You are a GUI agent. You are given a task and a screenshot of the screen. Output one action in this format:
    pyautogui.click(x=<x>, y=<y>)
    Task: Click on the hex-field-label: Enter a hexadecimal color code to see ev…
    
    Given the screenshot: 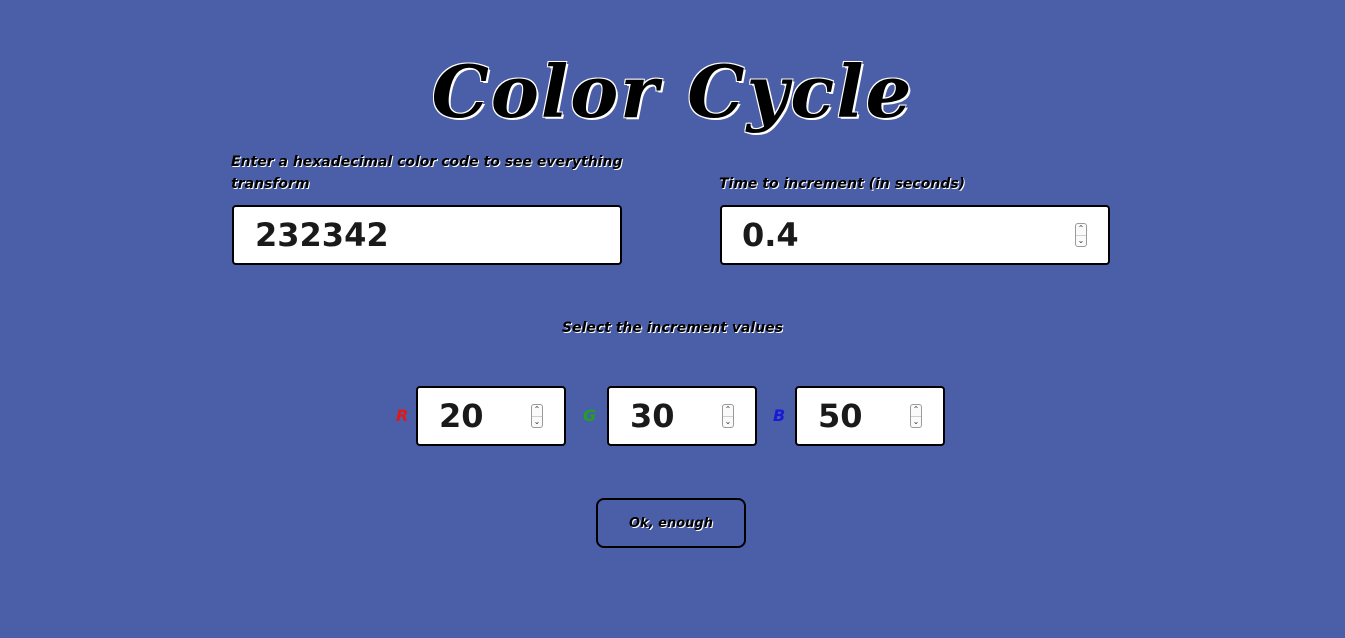 What is the action you would take?
    pyautogui.click(x=427, y=173)
    